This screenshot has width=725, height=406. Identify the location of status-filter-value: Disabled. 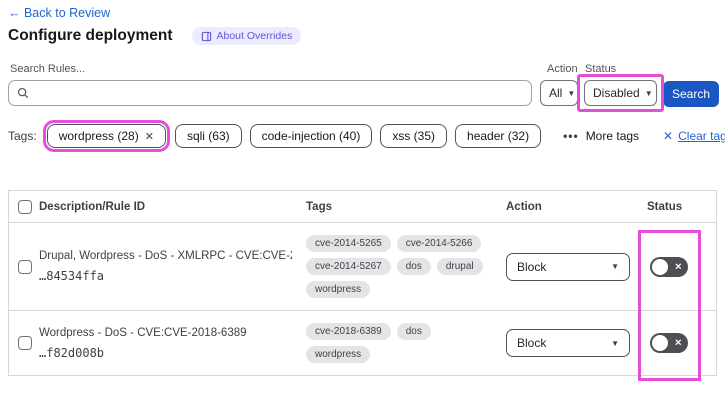
(616, 93).